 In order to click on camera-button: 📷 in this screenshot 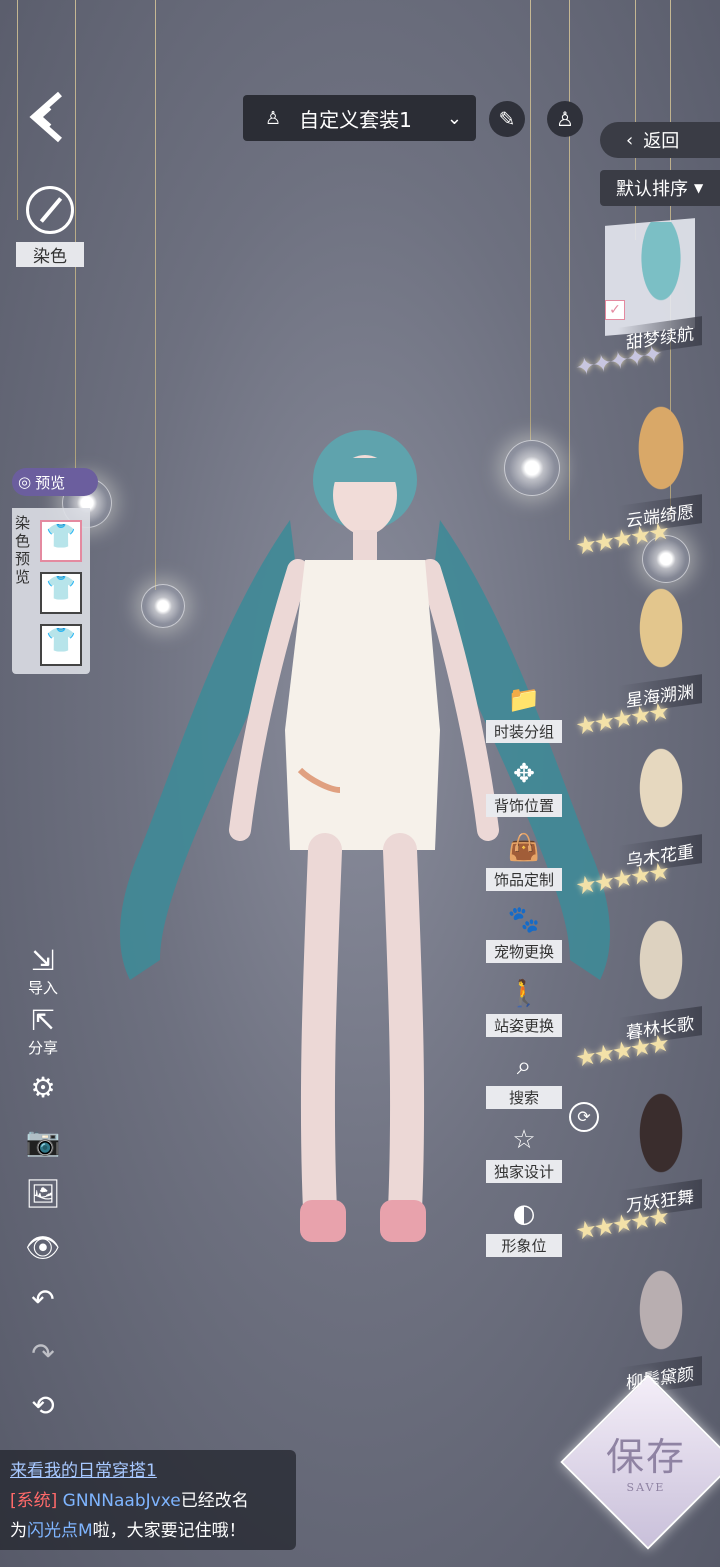, I will do `click(43, 1142)`.